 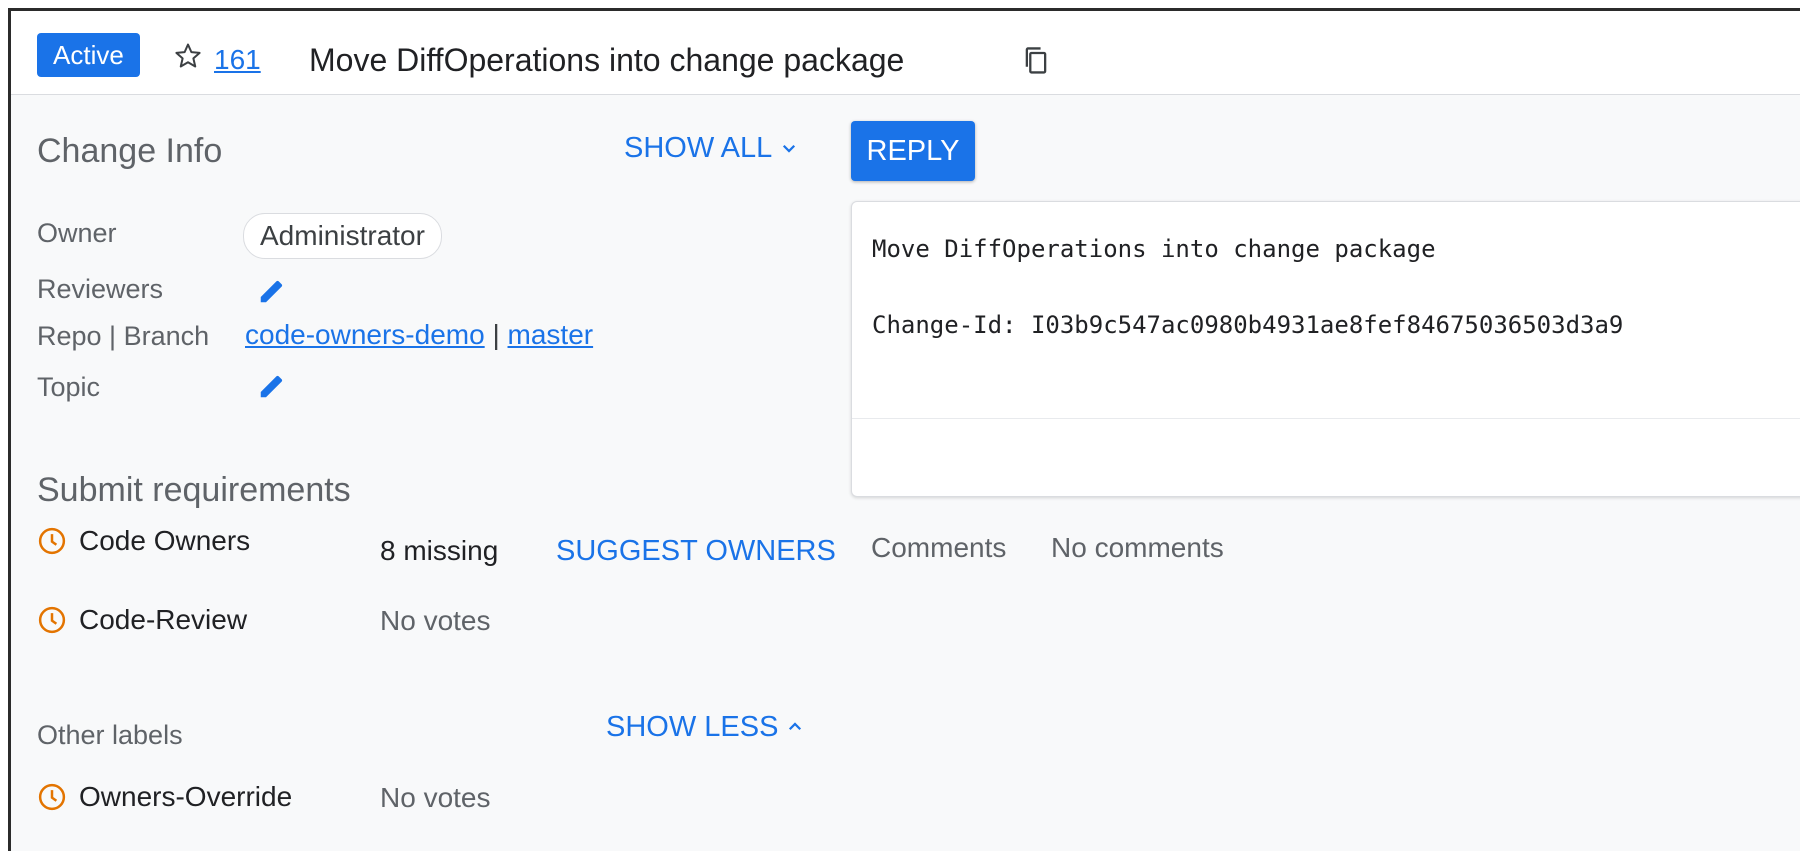 What do you see at coordinates (130, 151) in the screenshot?
I see `change-info-title: Change Info` at bounding box center [130, 151].